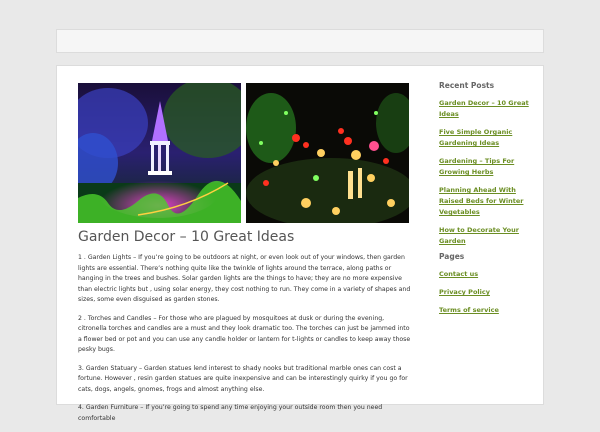 This screenshot has height=432, width=600. What do you see at coordinates (300, 41) in the screenshot?
I see `site-header-bar` at bounding box center [300, 41].